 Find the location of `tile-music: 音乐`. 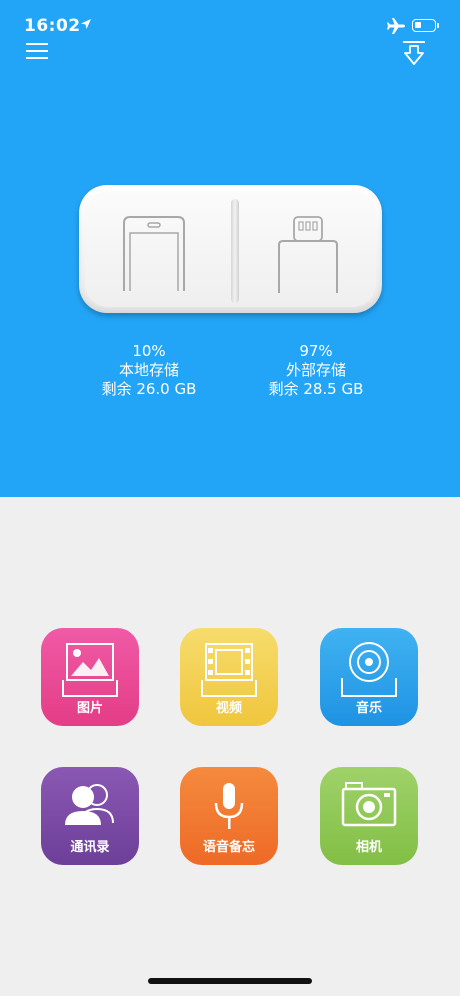

tile-music: 音乐 is located at coordinates (369, 677).